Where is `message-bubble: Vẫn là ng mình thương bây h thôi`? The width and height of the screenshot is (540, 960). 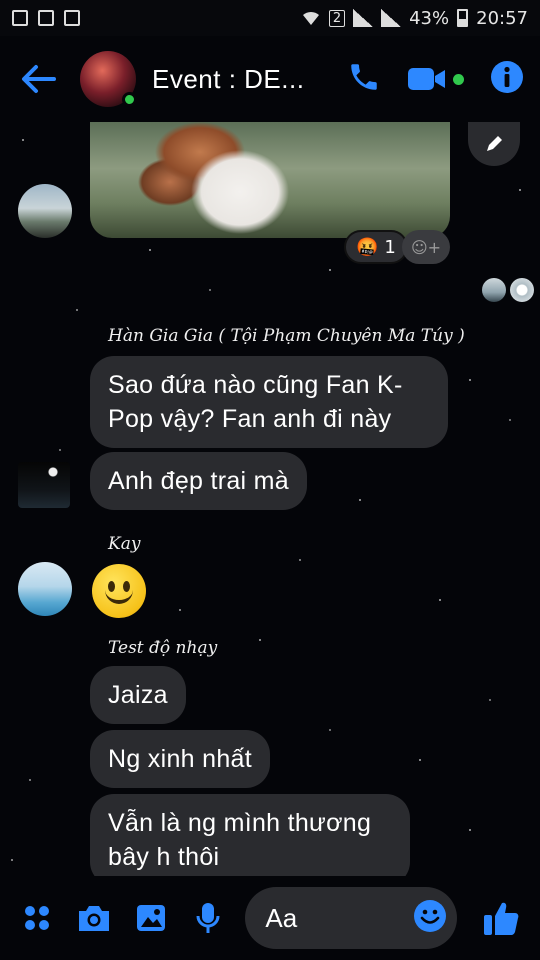
message-bubble: Vẫn là ng mình thương bây h thôi is located at coordinates (250, 835).